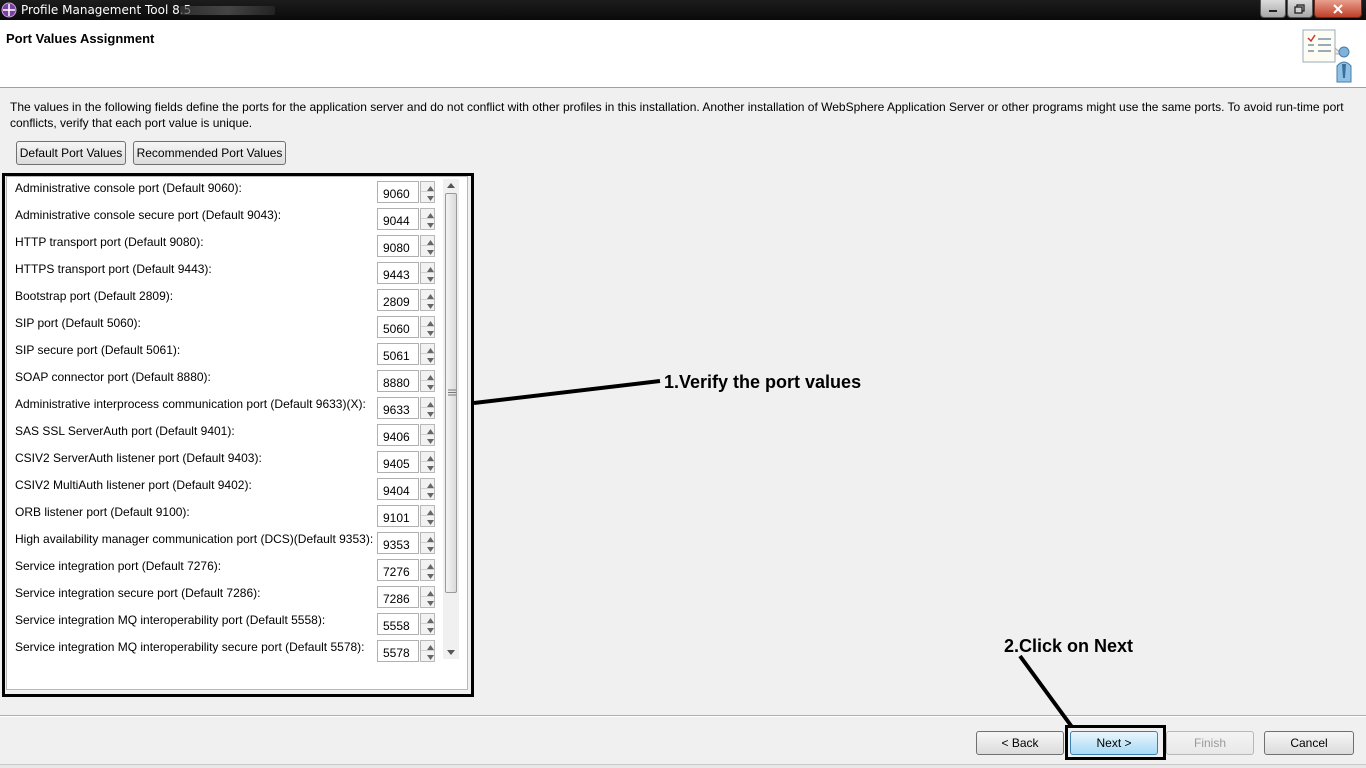 The image size is (1366, 768). I want to click on annotation-verify-ports: 1.Verify the port values, so click(763, 382).